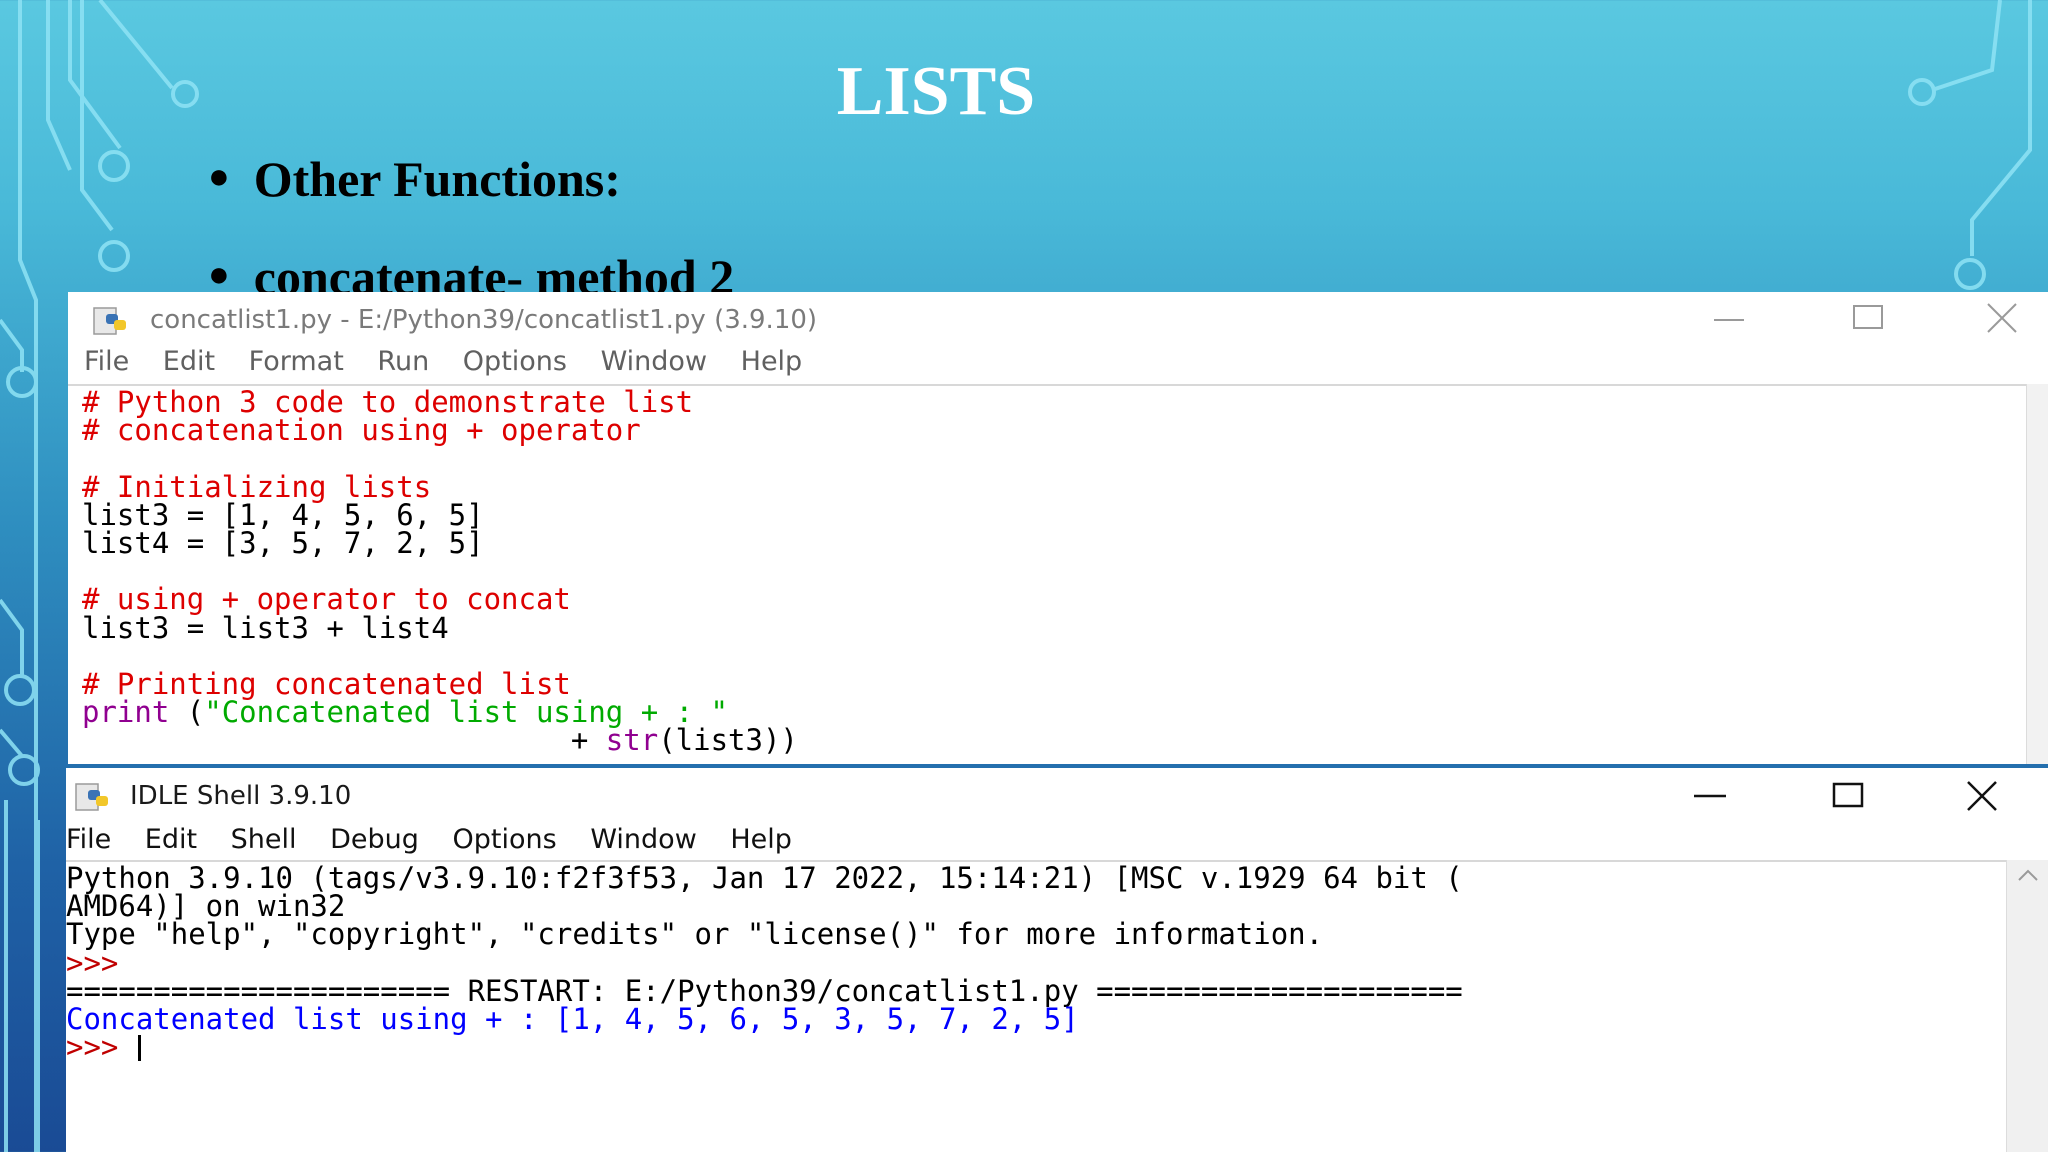 The image size is (2048, 1152). I want to click on menu-shell: Shell, so click(264, 839).